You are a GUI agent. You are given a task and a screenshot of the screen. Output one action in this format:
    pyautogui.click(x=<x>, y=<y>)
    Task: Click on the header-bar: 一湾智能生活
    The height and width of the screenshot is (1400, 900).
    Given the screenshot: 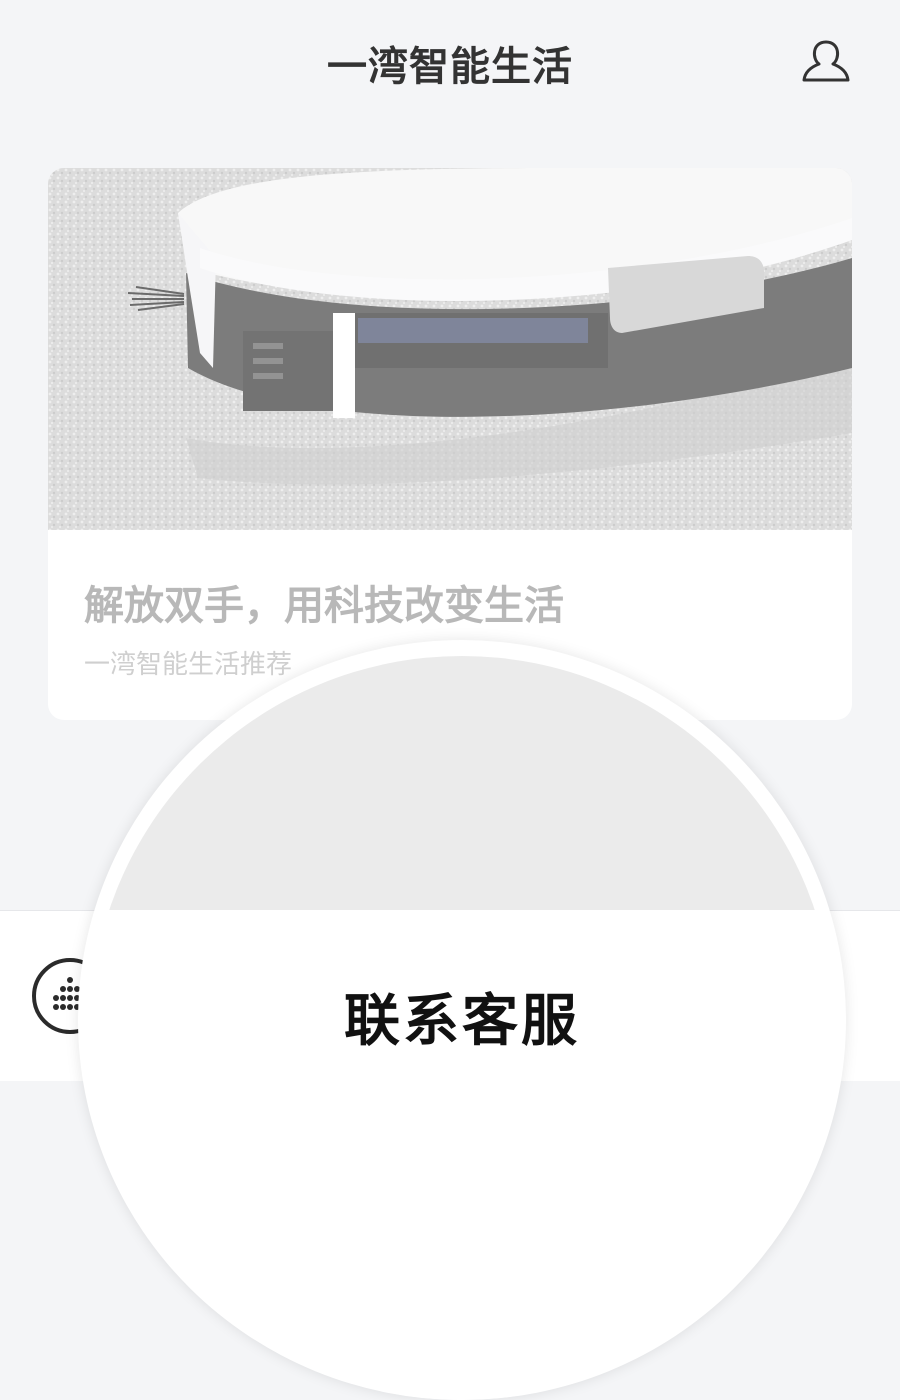 What is the action you would take?
    pyautogui.click(x=450, y=60)
    